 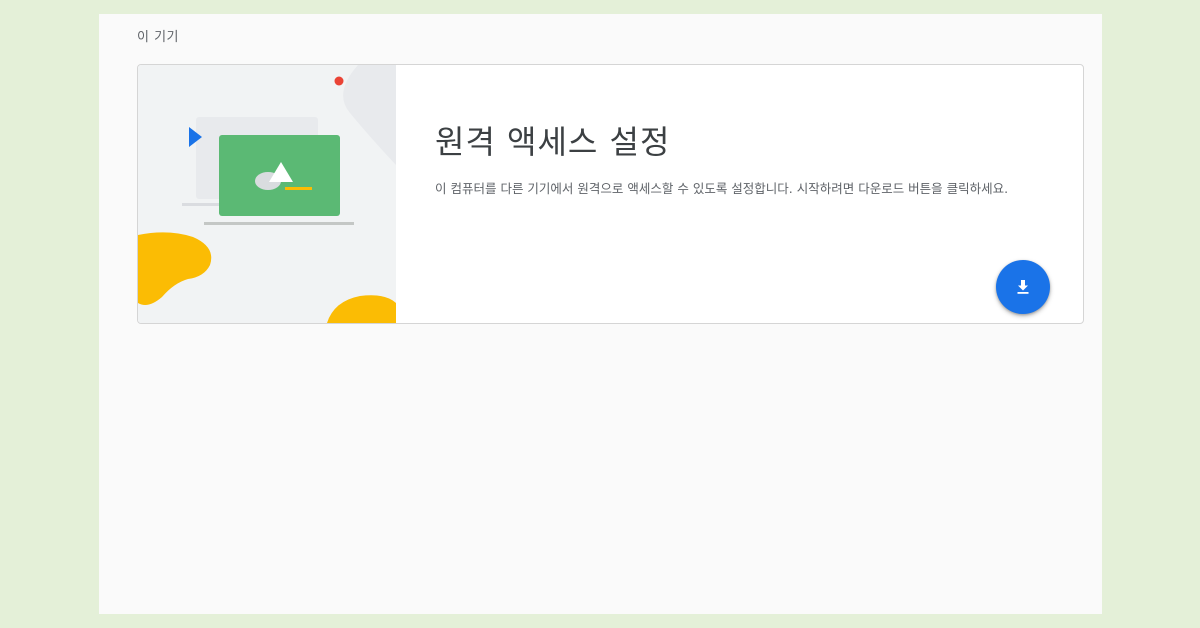 I want to click on yellow-blob-bottom, so click(x=361, y=309).